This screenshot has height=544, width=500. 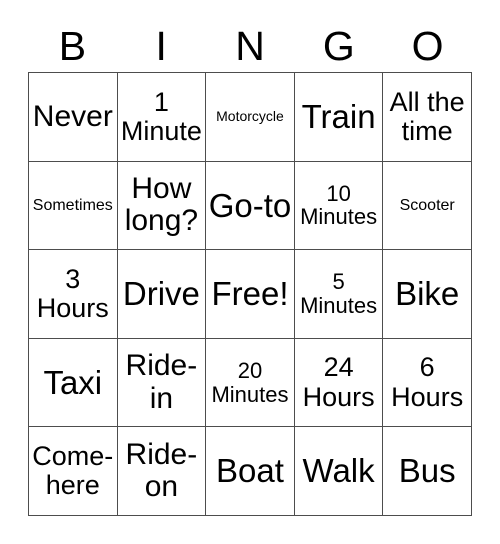 I want to click on bingo-cell: 20 Minutes, so click(x=250, y=383).